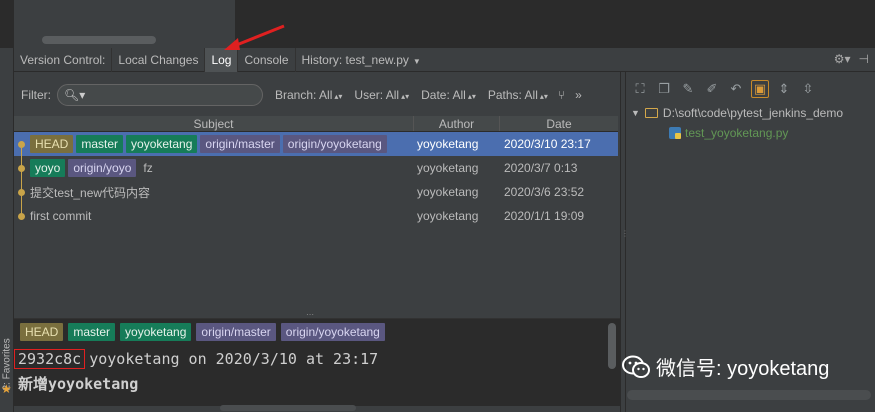 The width and height of the screenshot is (875, 412). I want to click on dropdown-label: User: All, so click(377, 95).